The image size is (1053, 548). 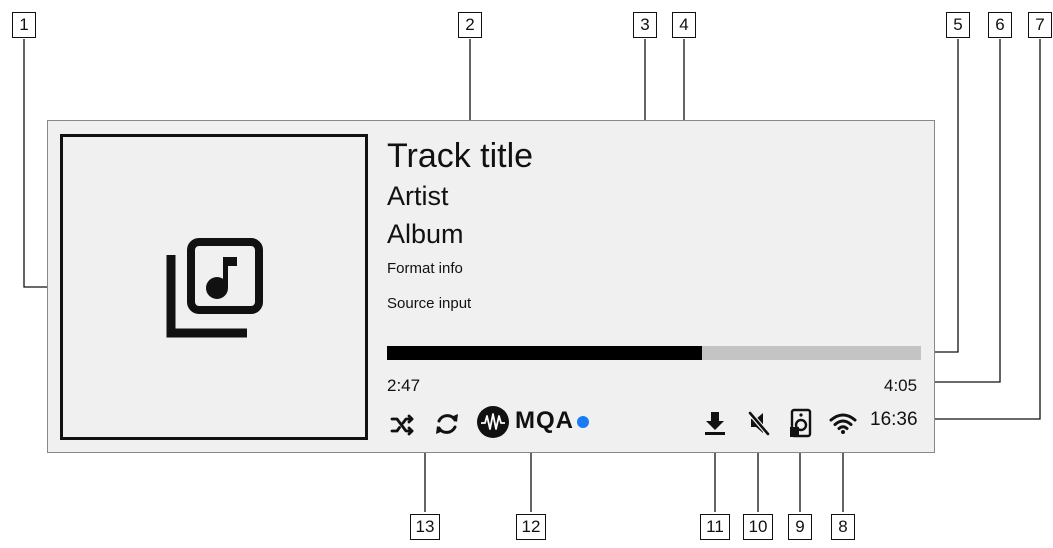 I want to click on wifi-icon, so click(x=843, y=423).